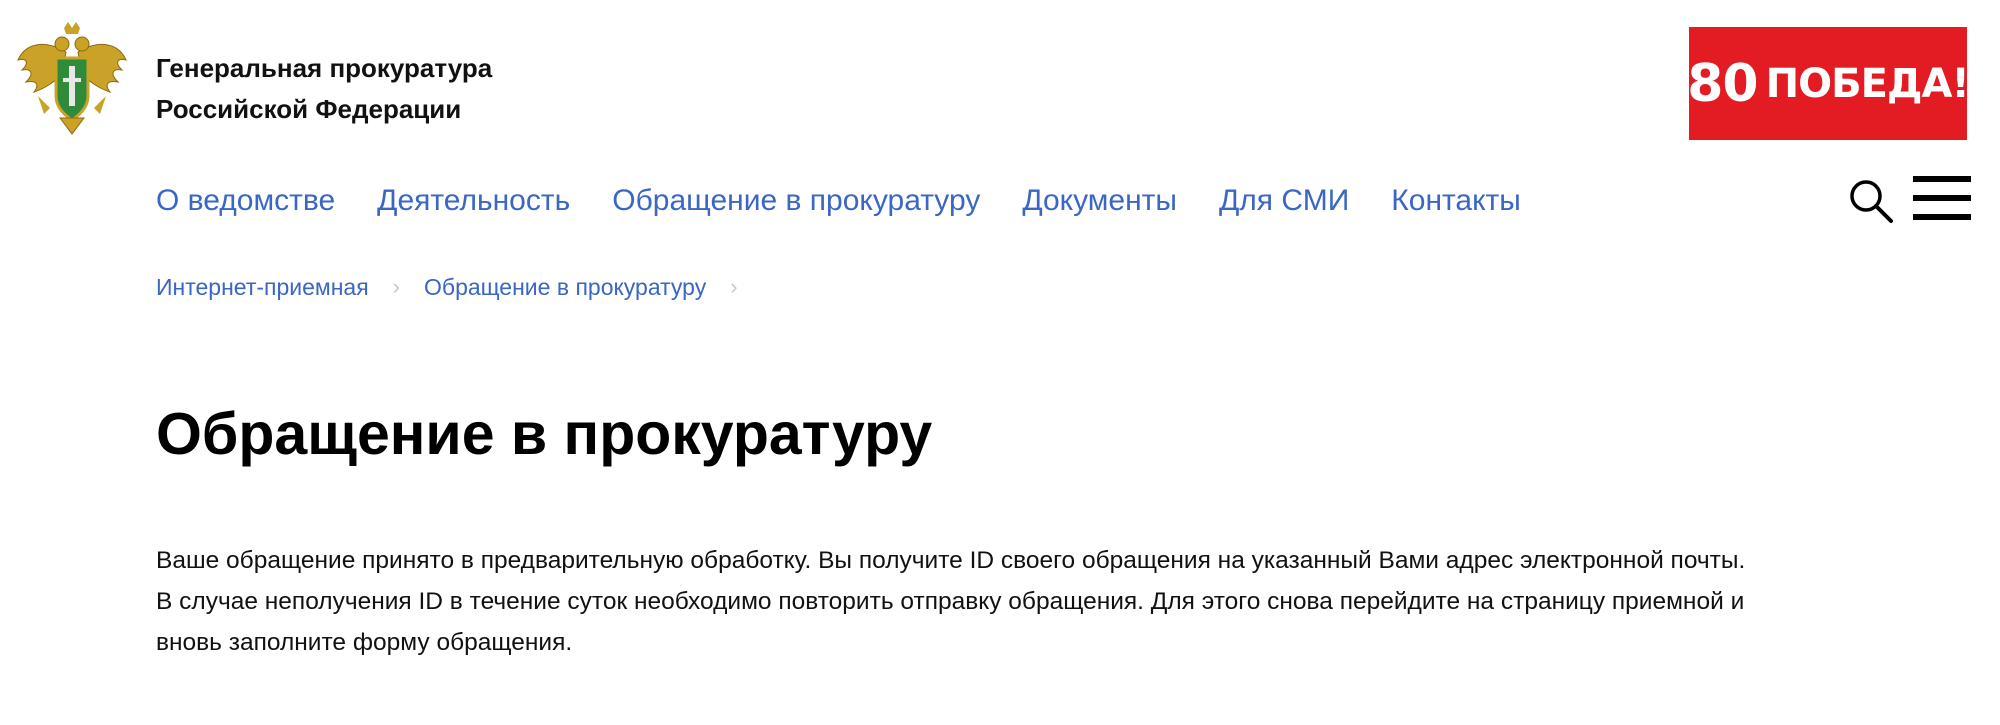 Image resolution: width=2000 pixels, height=725 pixels. What do you see at coordinates (324, 68) in the screenshot?
I see `org-title-line1: Генеральная прокуратура` at bounding box center [324, 68].